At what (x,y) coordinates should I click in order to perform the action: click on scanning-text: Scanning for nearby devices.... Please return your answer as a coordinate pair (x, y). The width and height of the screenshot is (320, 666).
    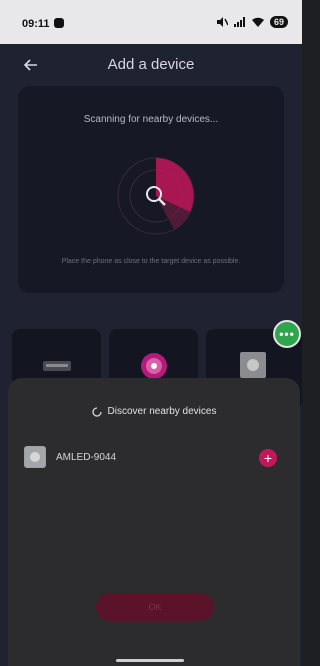
    Looking at the image, I should click on (151, 119).